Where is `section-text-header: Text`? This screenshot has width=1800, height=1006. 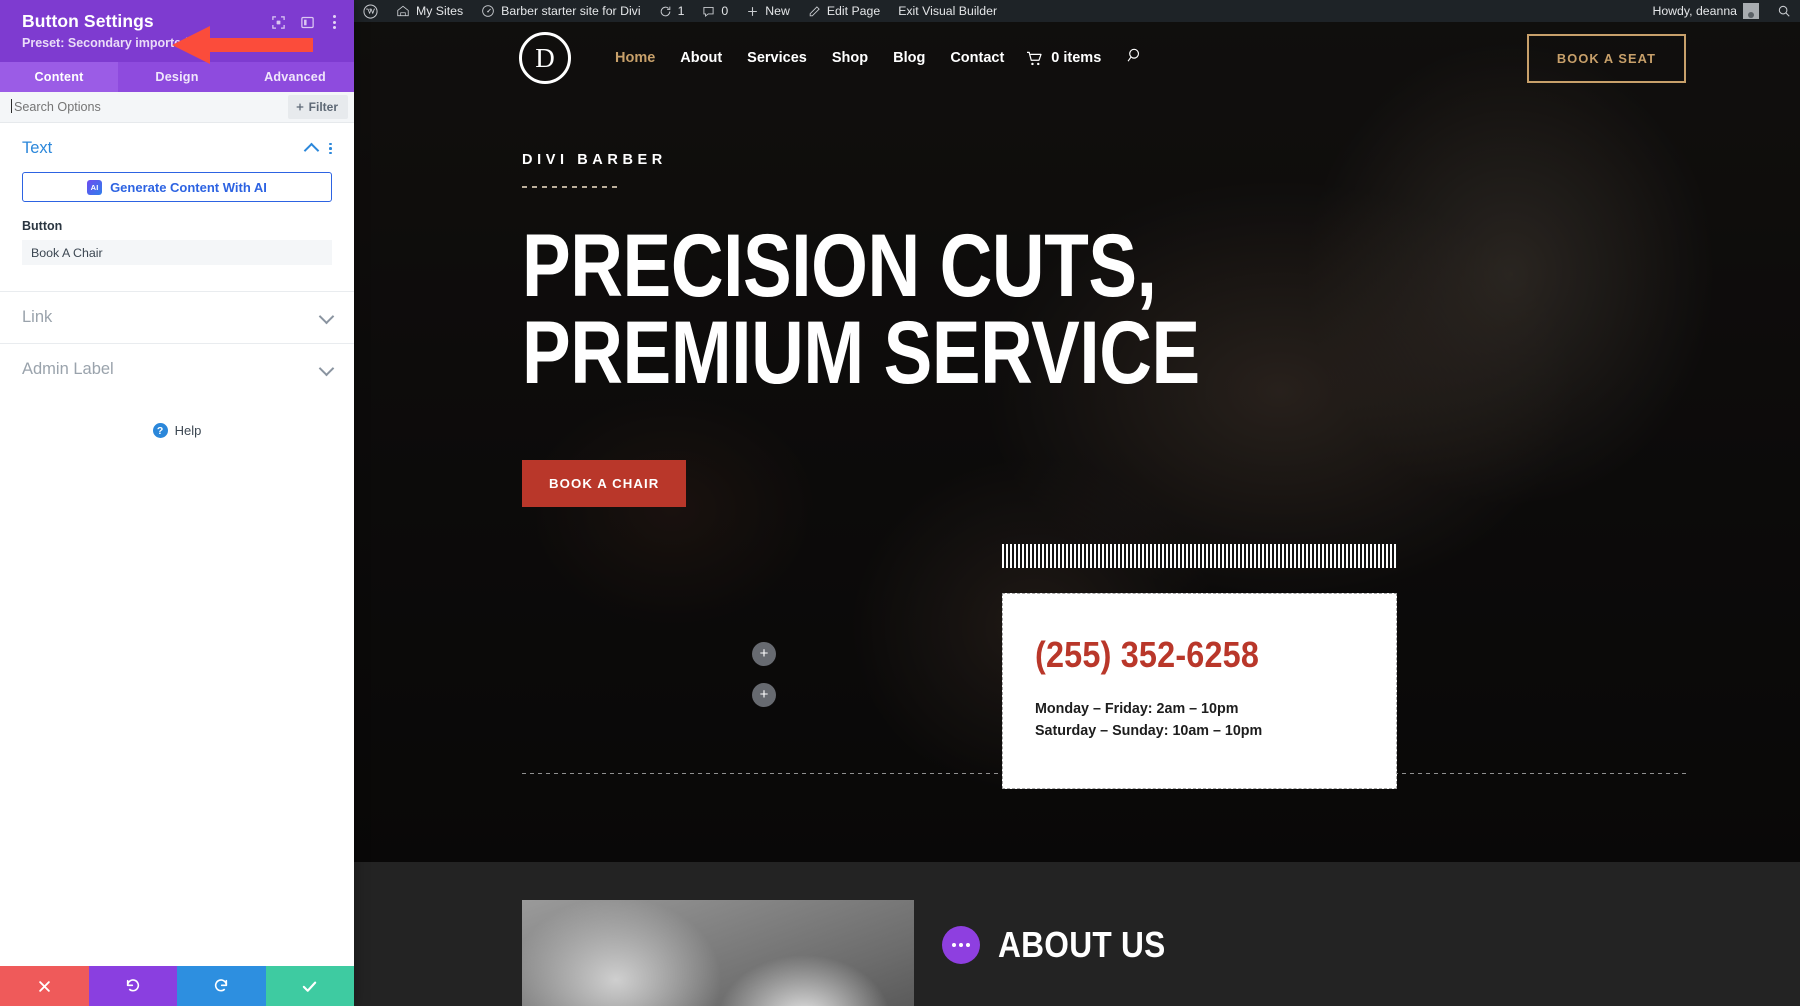 section-text-header: Text is located at coordinates (177, 149).